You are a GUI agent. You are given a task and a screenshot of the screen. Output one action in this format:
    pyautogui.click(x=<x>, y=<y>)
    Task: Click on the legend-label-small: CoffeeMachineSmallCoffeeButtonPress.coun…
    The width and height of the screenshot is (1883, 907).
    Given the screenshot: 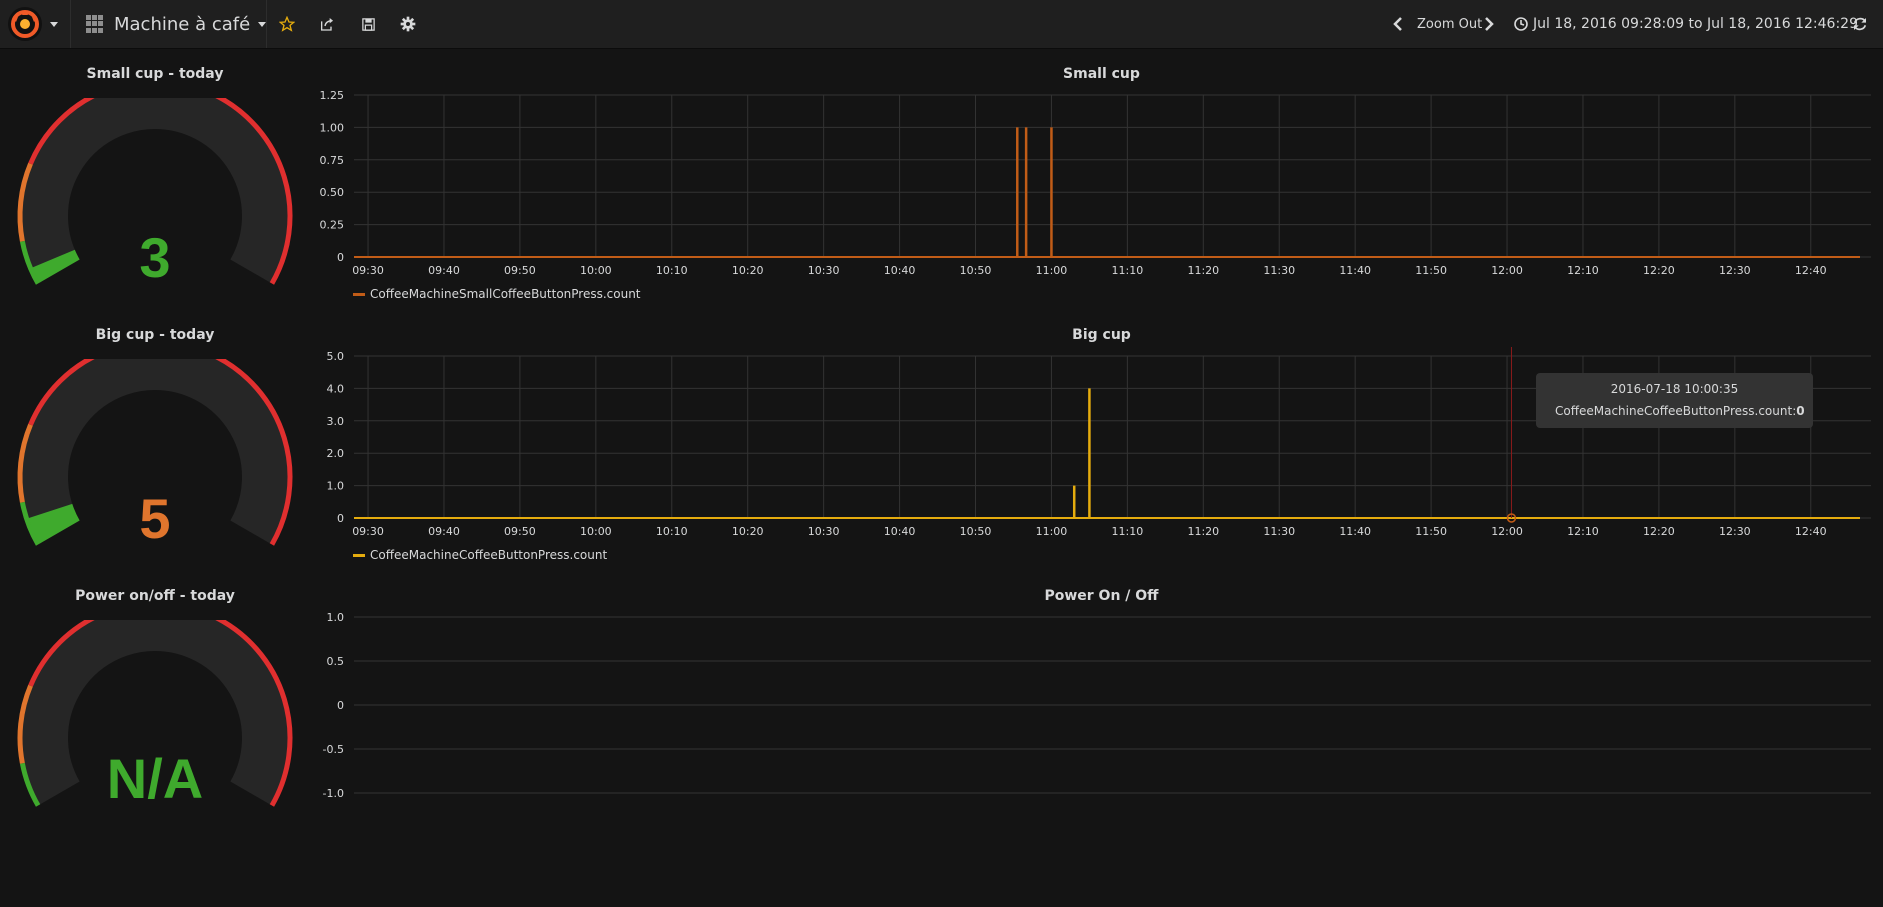 What is the action you would take?
    pyautogui.click(x=505, y=294)
    